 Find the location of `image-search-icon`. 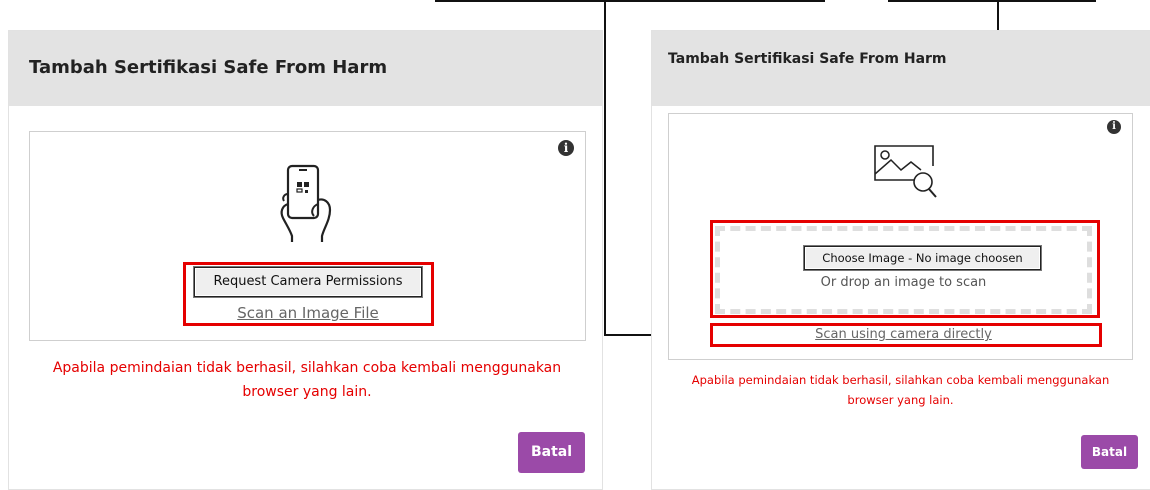

image-search-icon is located at coordinates (905, 171).